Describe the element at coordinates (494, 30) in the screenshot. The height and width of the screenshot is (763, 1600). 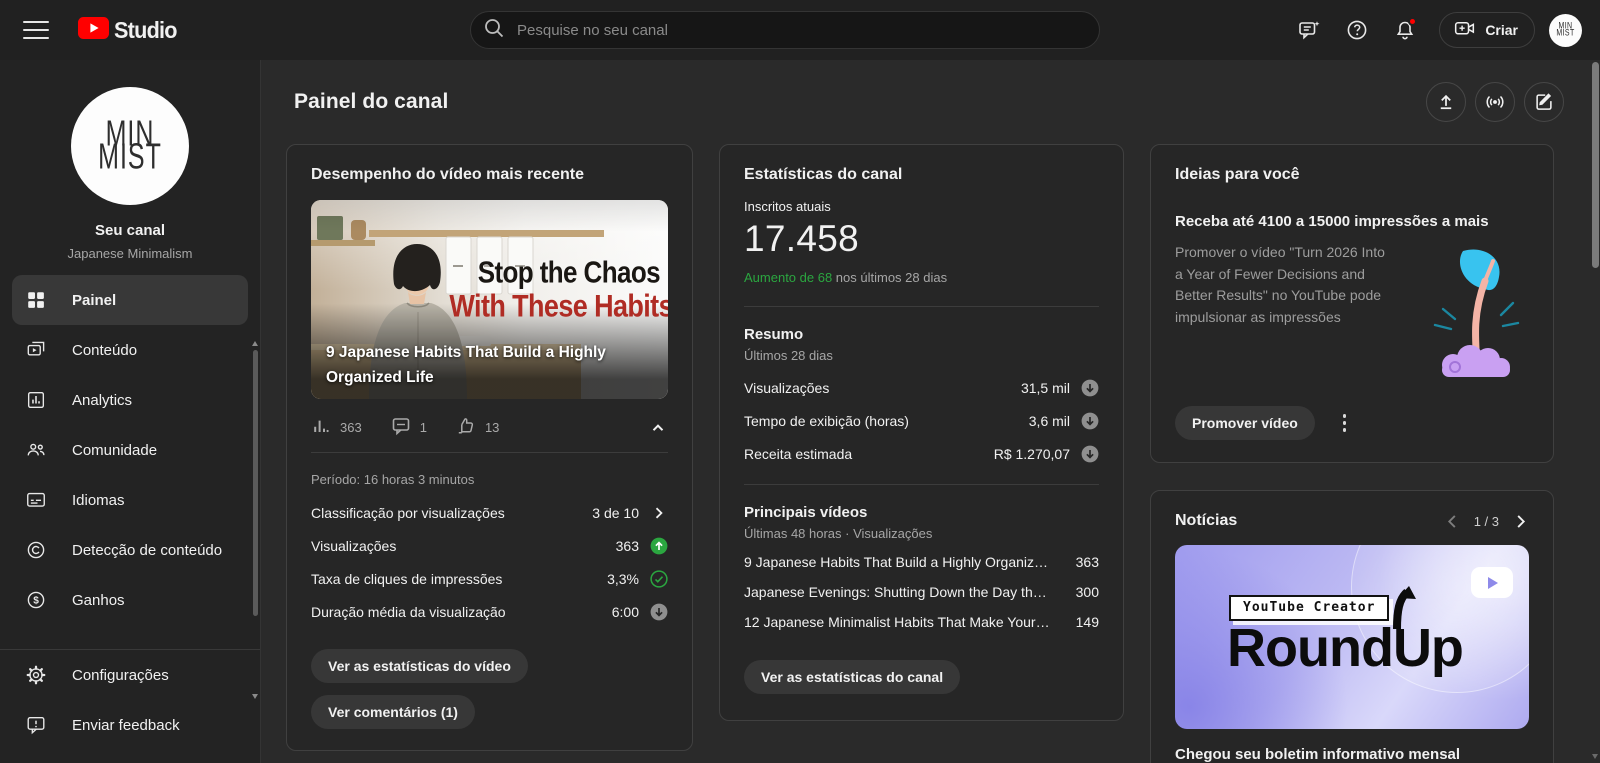
I see `search-icon` at that location.